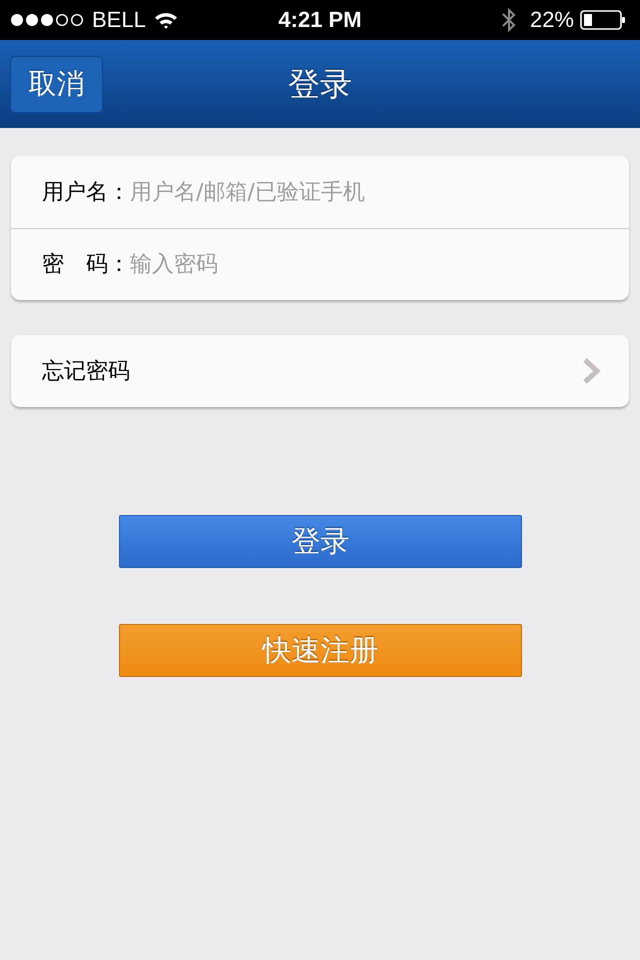  I want to click on field-label: 密 码：, so click(86, 265).